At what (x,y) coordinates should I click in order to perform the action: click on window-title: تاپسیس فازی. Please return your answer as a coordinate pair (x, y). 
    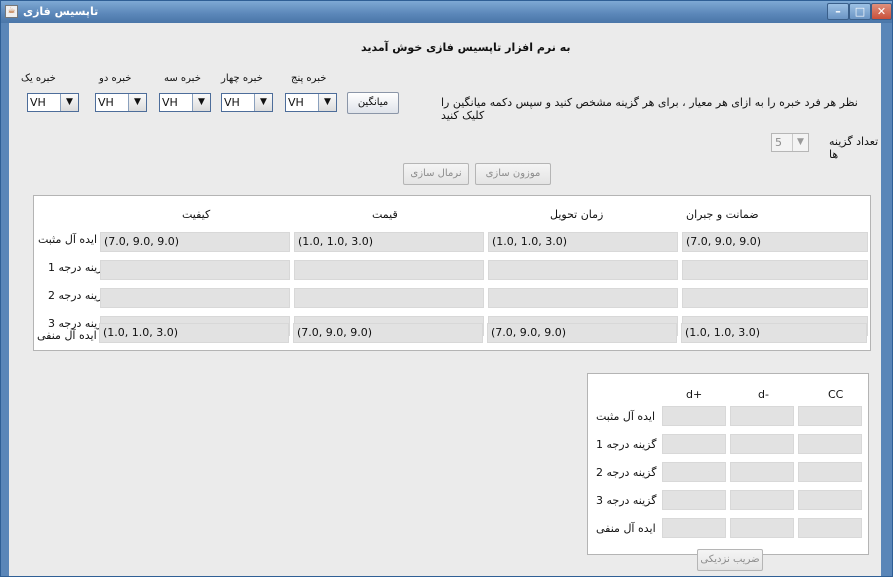
    Looking at the image, I should click on (61, 11).